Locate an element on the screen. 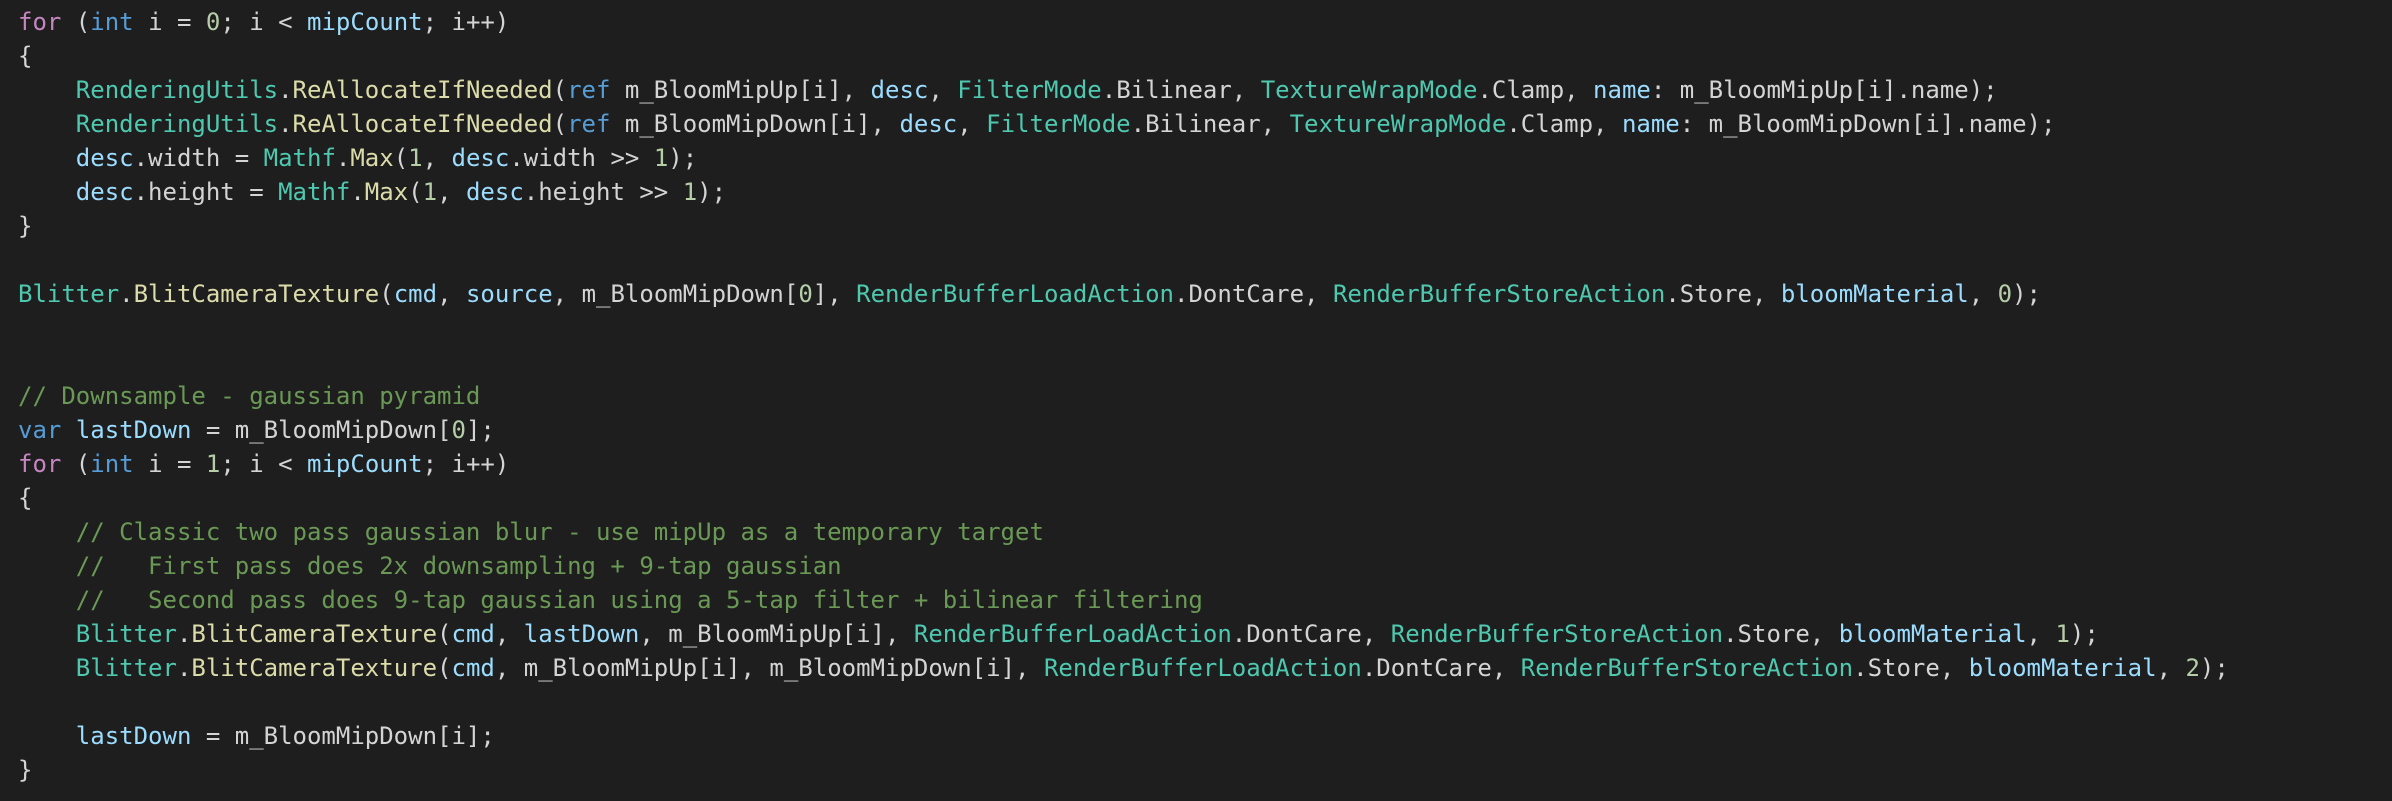 The height and width of the screenshot is (801, 2392). code-token: i = is located at coordinates (169, 464).